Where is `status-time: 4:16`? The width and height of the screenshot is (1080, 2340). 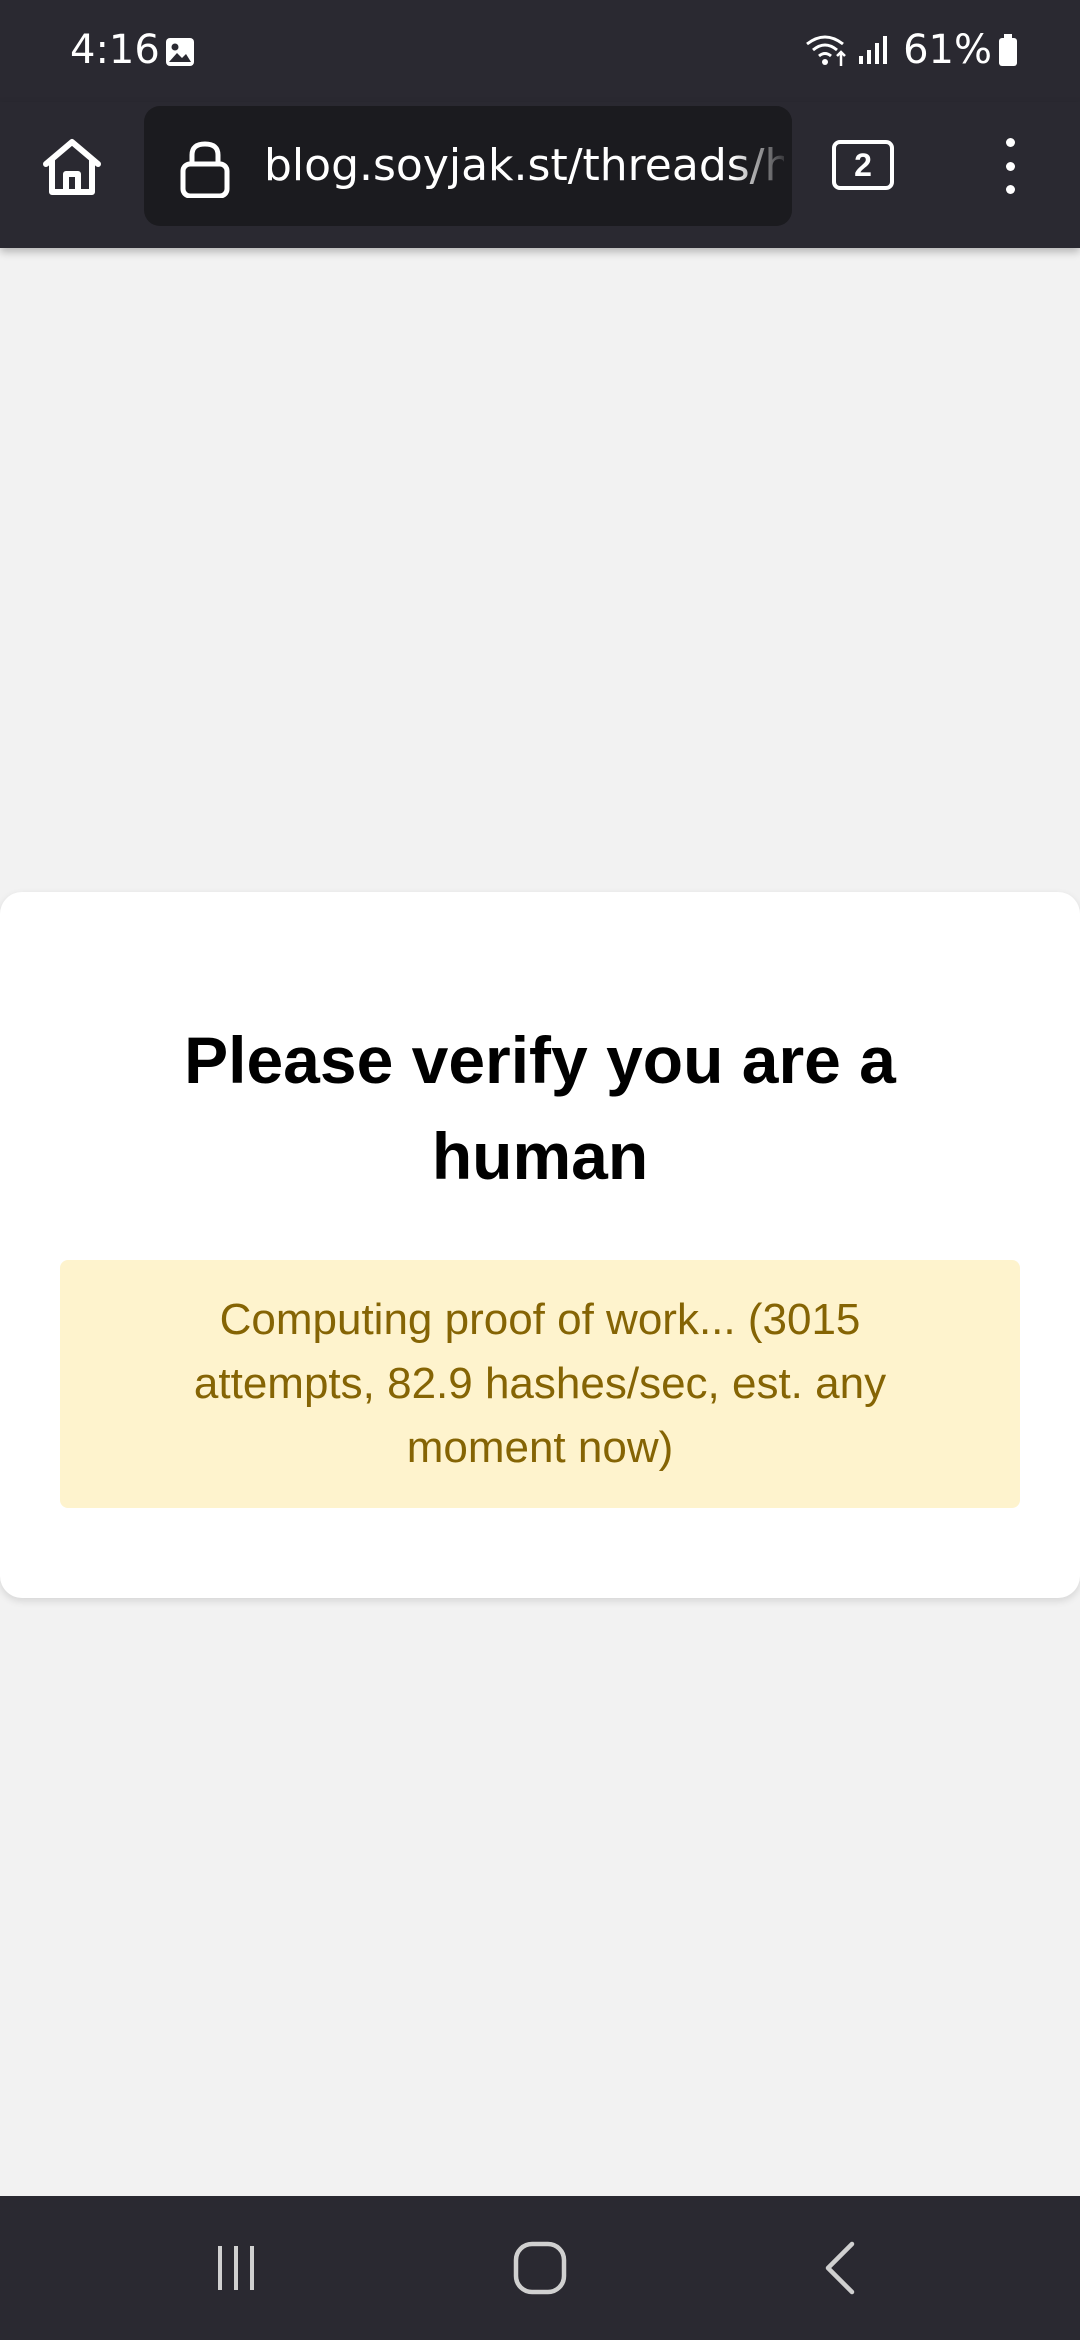 status-time: 4:16 is located at coordinates (115, 50).